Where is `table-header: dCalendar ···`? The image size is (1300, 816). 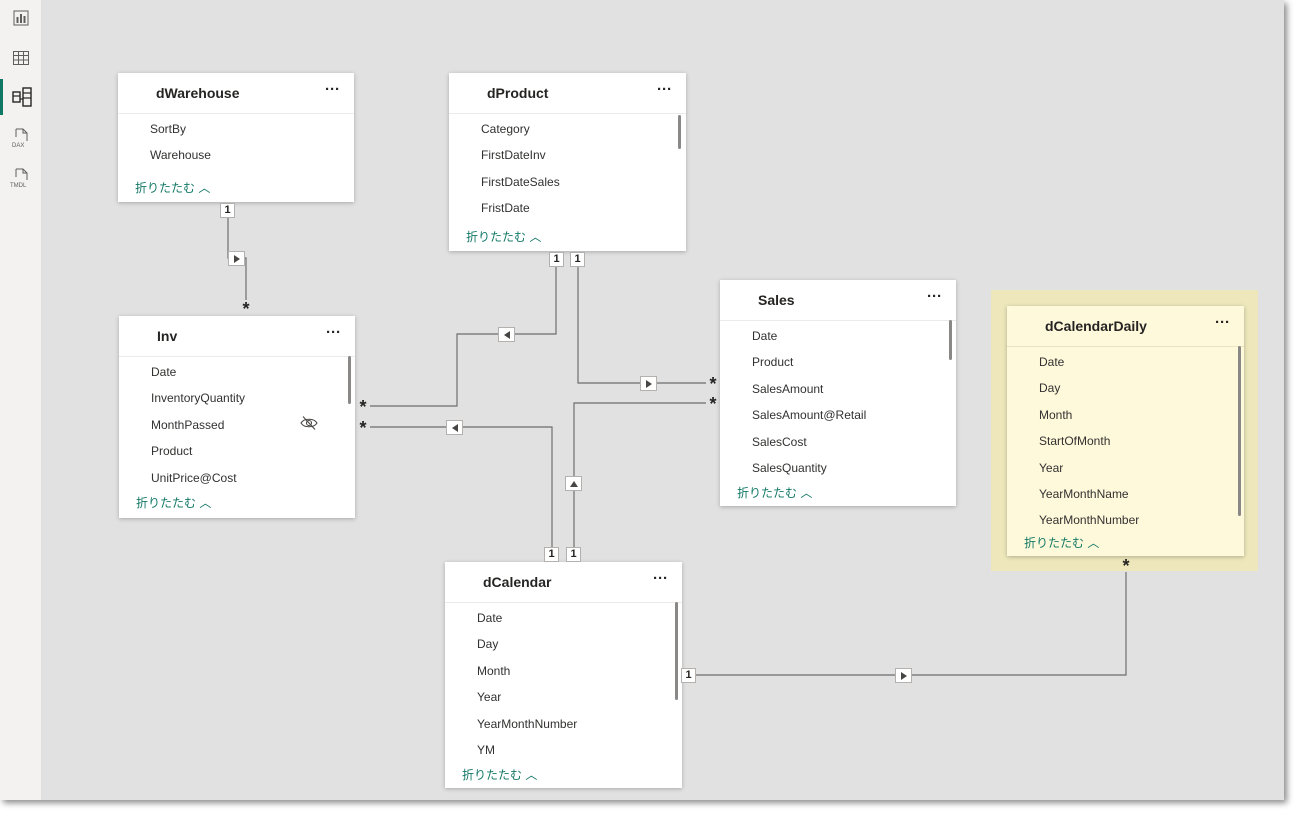 table-header: dCalendar ··· is located at coordinates (563, 582).